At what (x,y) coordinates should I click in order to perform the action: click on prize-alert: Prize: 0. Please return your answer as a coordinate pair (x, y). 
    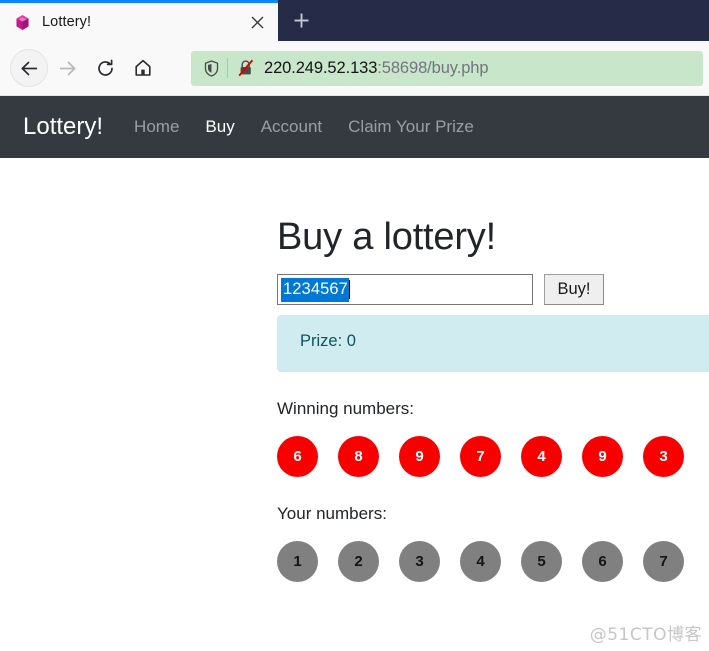
    Looking at the image, I should click on (493, 343).